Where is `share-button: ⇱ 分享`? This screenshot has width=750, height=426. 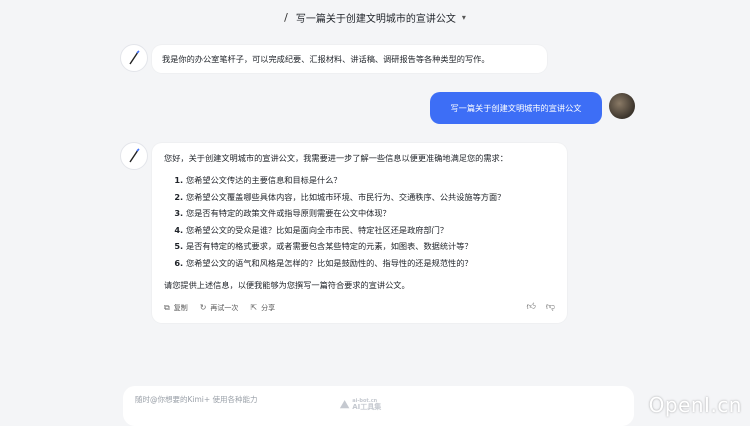
share-button: ⇱ 分享 is located at coordinates (262, 308).